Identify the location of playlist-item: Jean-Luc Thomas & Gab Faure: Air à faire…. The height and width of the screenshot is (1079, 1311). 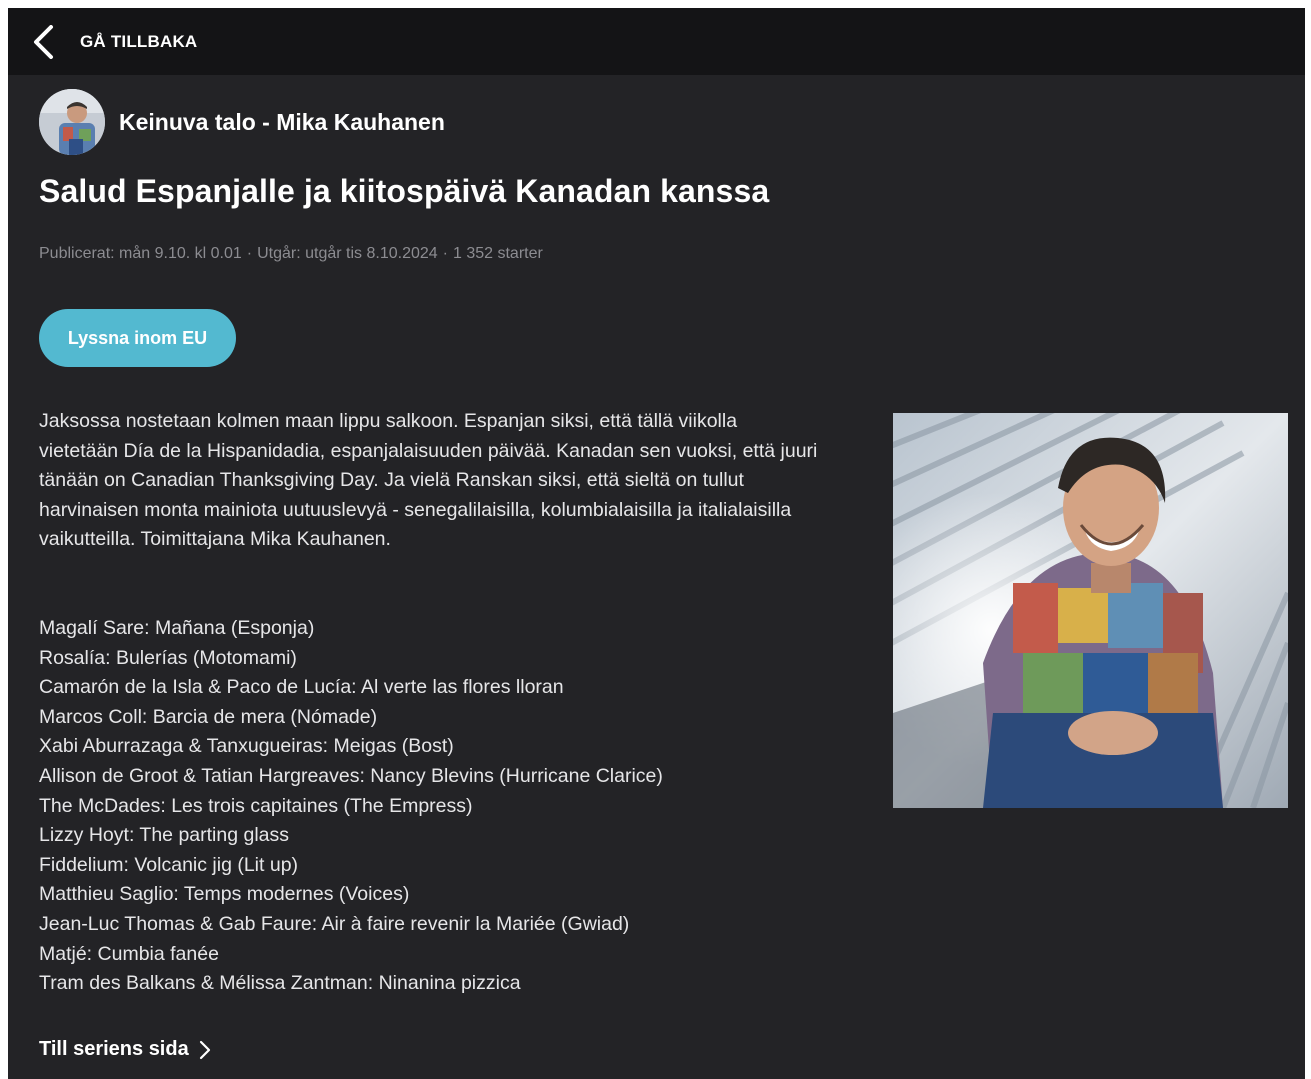
(334, 923).